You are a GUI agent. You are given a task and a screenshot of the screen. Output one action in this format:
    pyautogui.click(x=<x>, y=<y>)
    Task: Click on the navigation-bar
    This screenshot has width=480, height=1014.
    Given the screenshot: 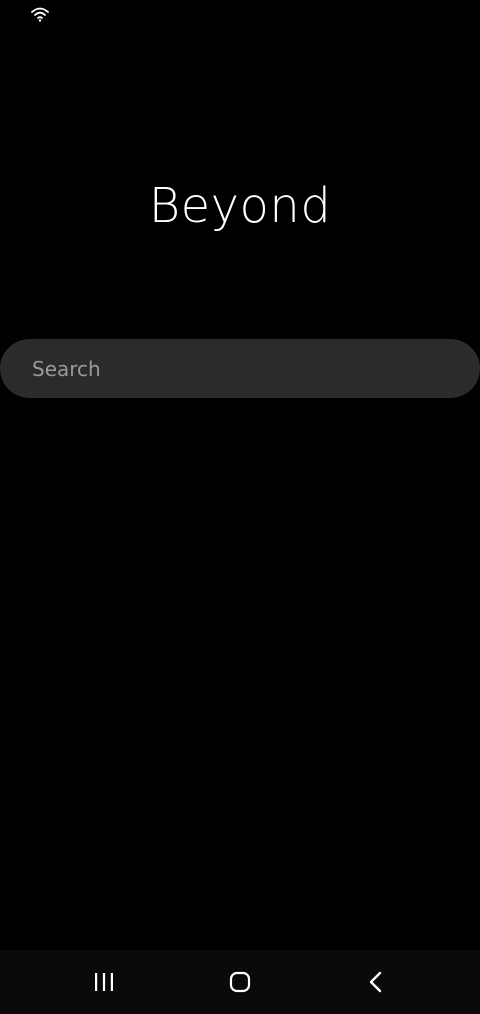 What is the action you would take?
    pyautogui.click(x=240, y=982)
    